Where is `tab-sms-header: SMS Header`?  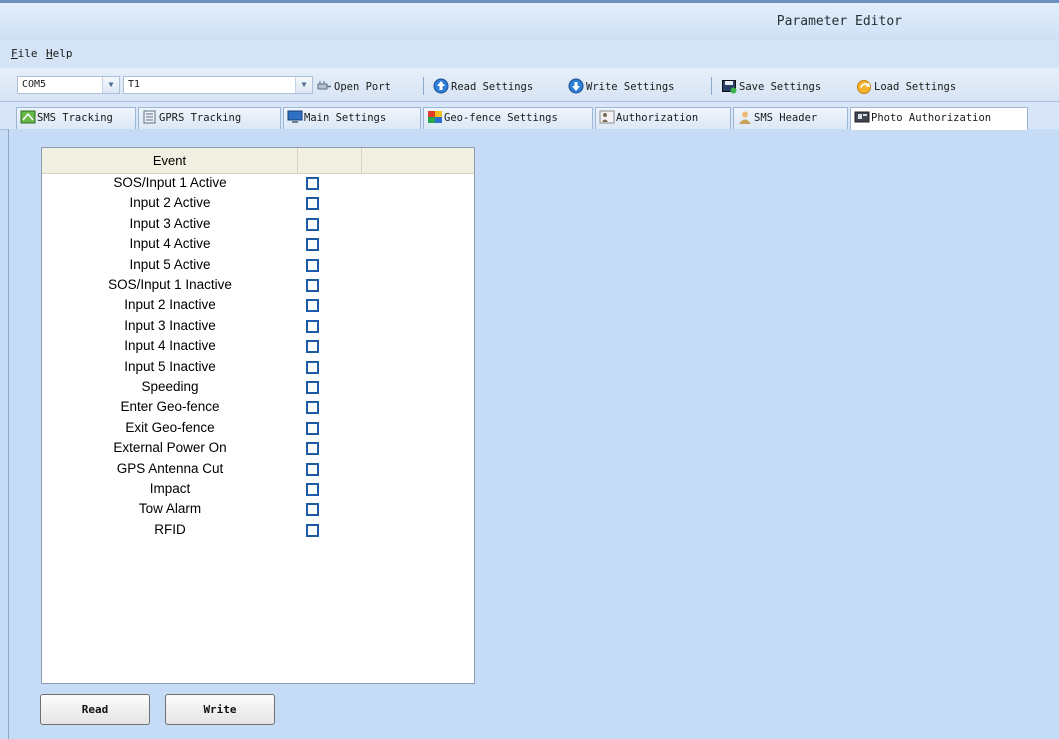 tab-sms-header: SMS Header is located at coordinates (790, 118).